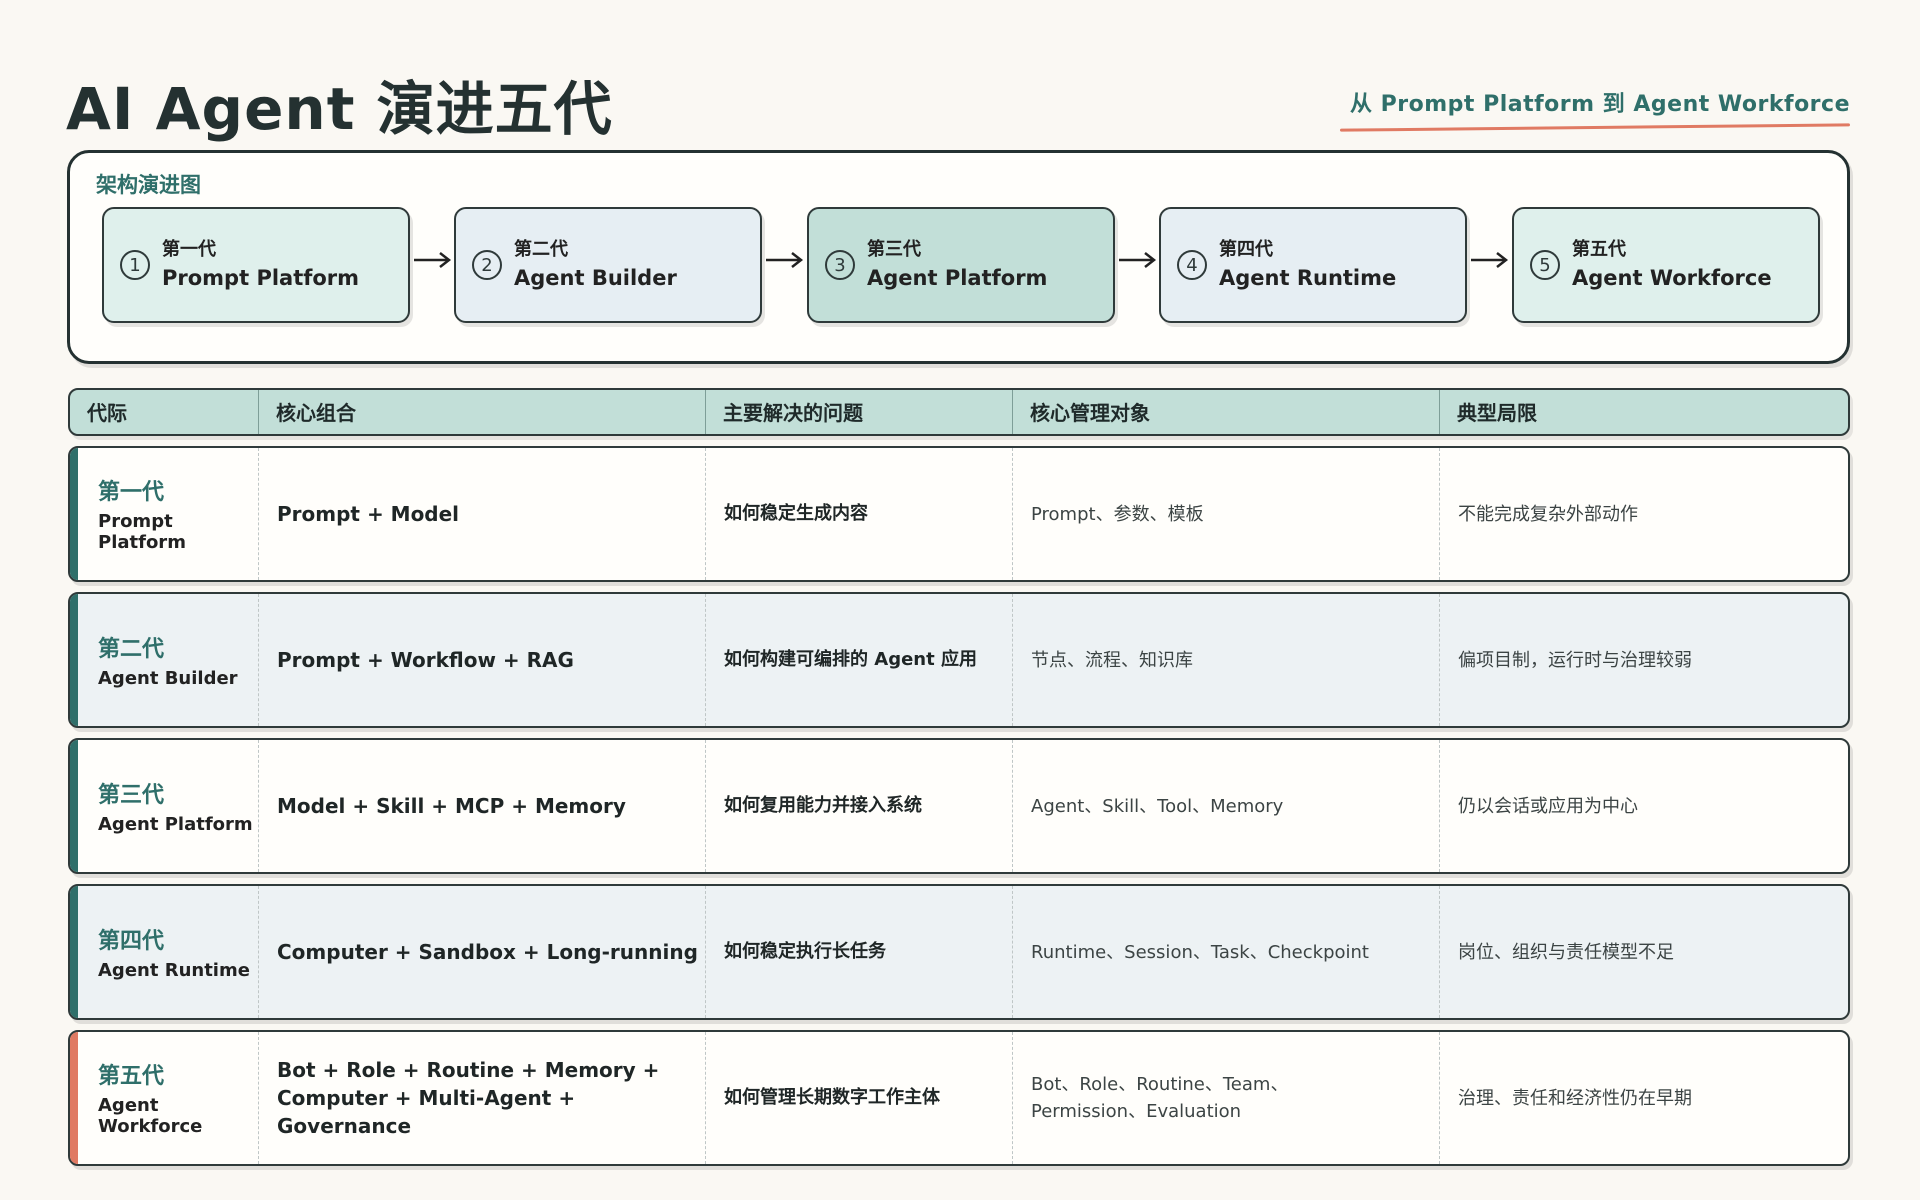  Describe the element at coordinates (1643, 806) in the screenshot. I see `limits-cell: 仍以会话或应用为中心` at that location.